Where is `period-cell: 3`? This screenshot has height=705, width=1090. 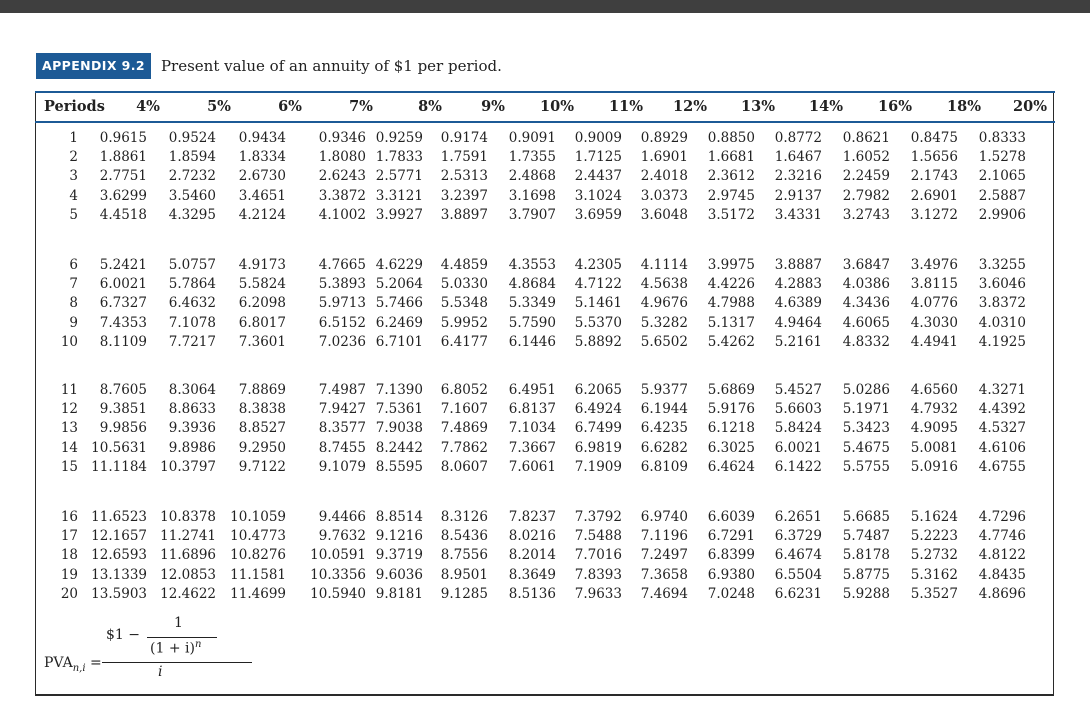
period-cell: 3 is located at coordinates (73, 176).